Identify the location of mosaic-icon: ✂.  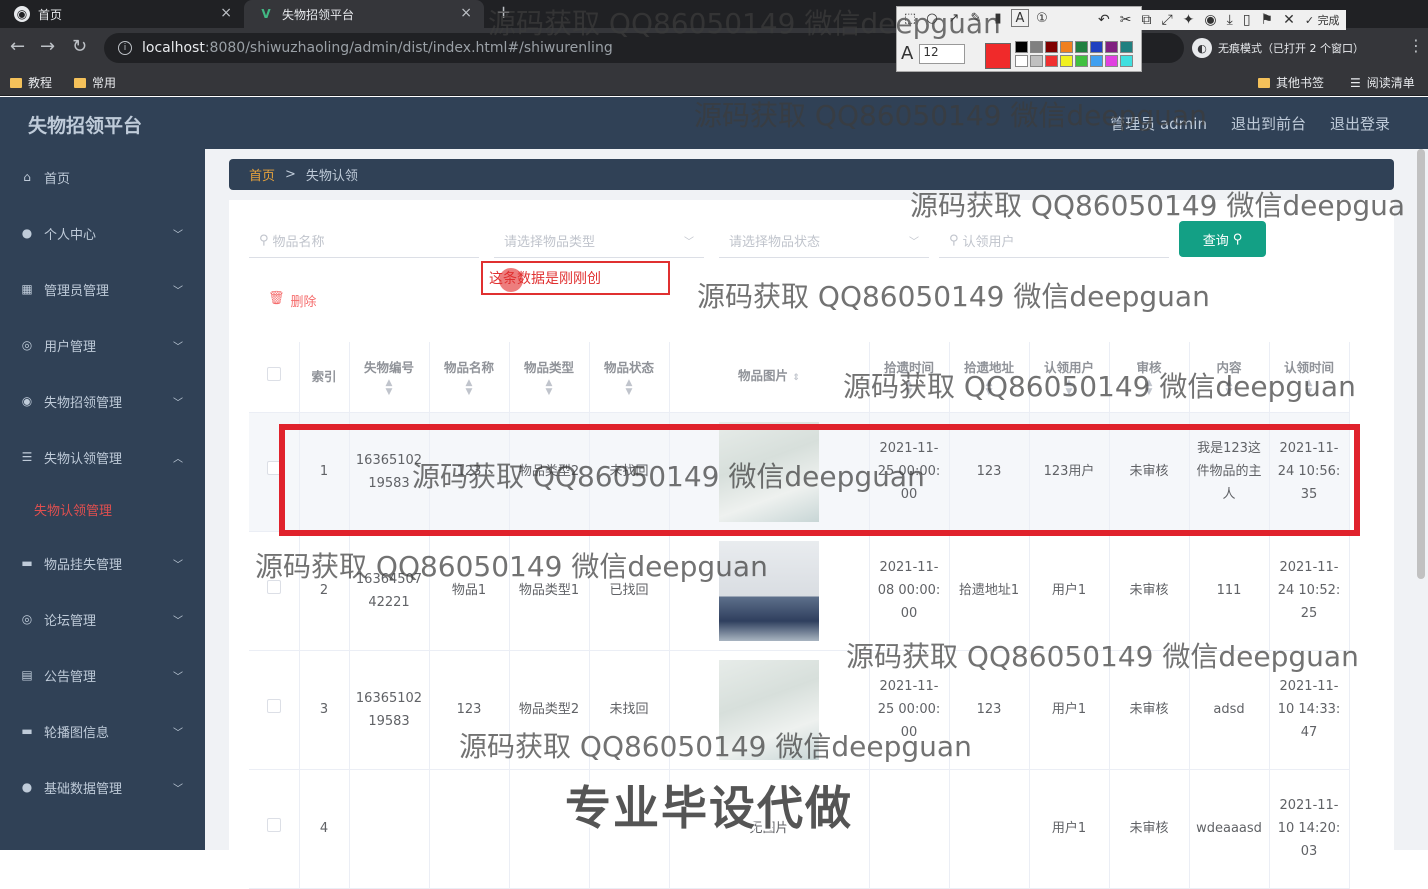
(1126, 20).